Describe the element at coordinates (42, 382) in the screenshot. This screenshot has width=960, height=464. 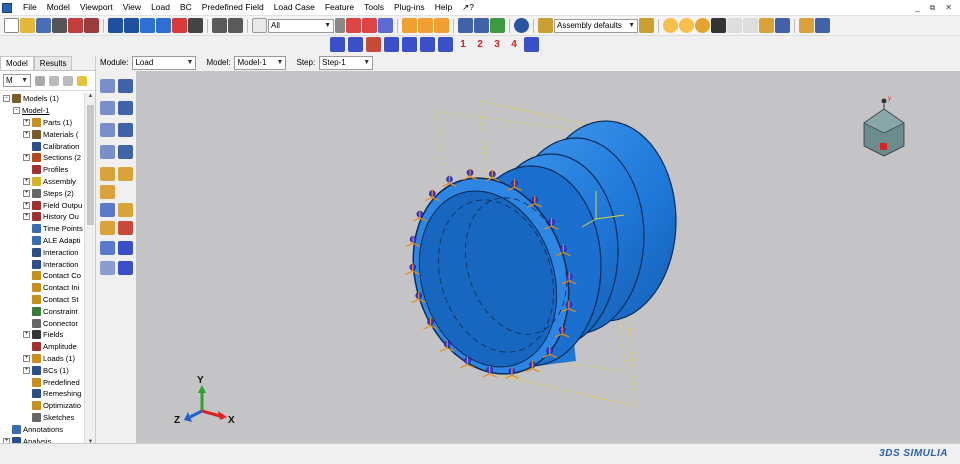
I see `tree-node: Predefined` at that location.